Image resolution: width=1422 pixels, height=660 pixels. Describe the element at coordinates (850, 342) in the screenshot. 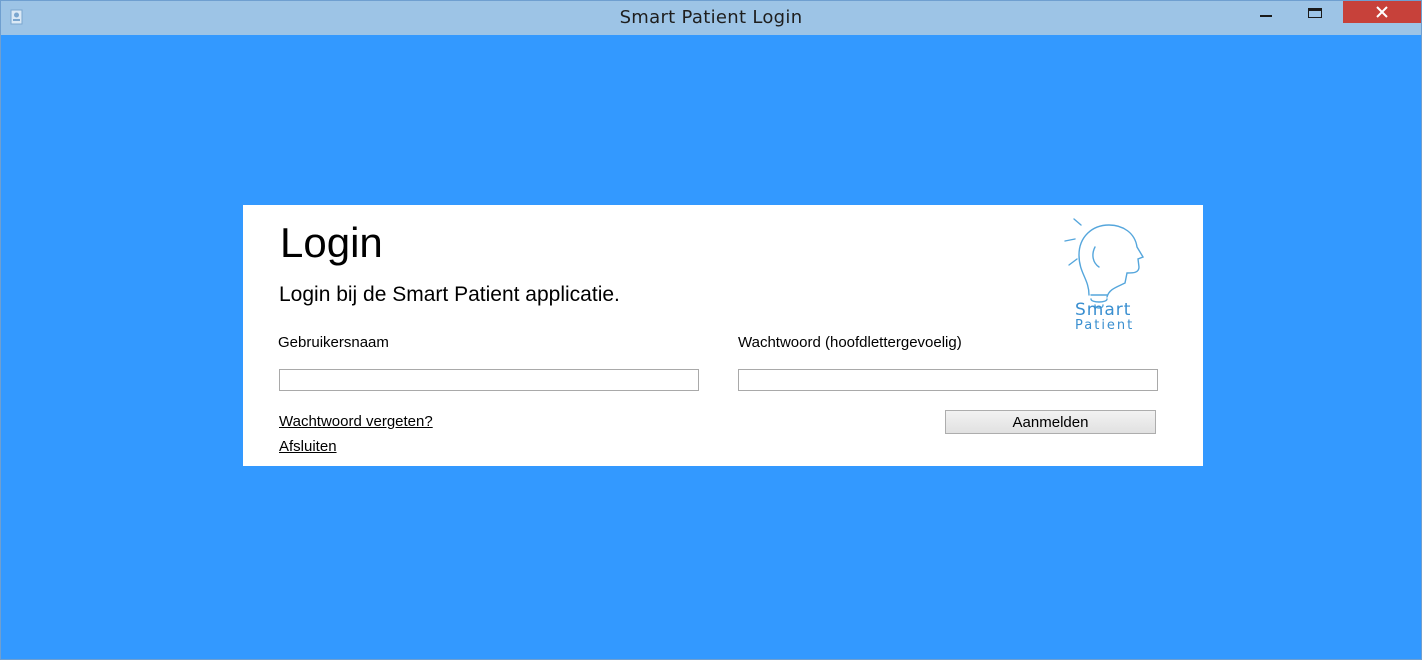

I see `password-label: Wachtwoord (hoofdlettergevoelig)` at that location.